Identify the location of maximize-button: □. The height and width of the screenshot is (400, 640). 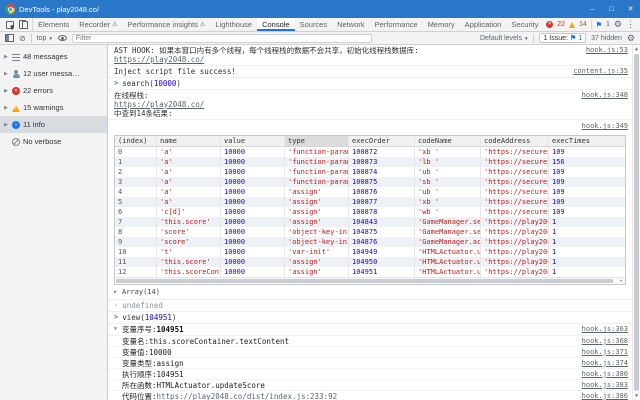
(611, 9).